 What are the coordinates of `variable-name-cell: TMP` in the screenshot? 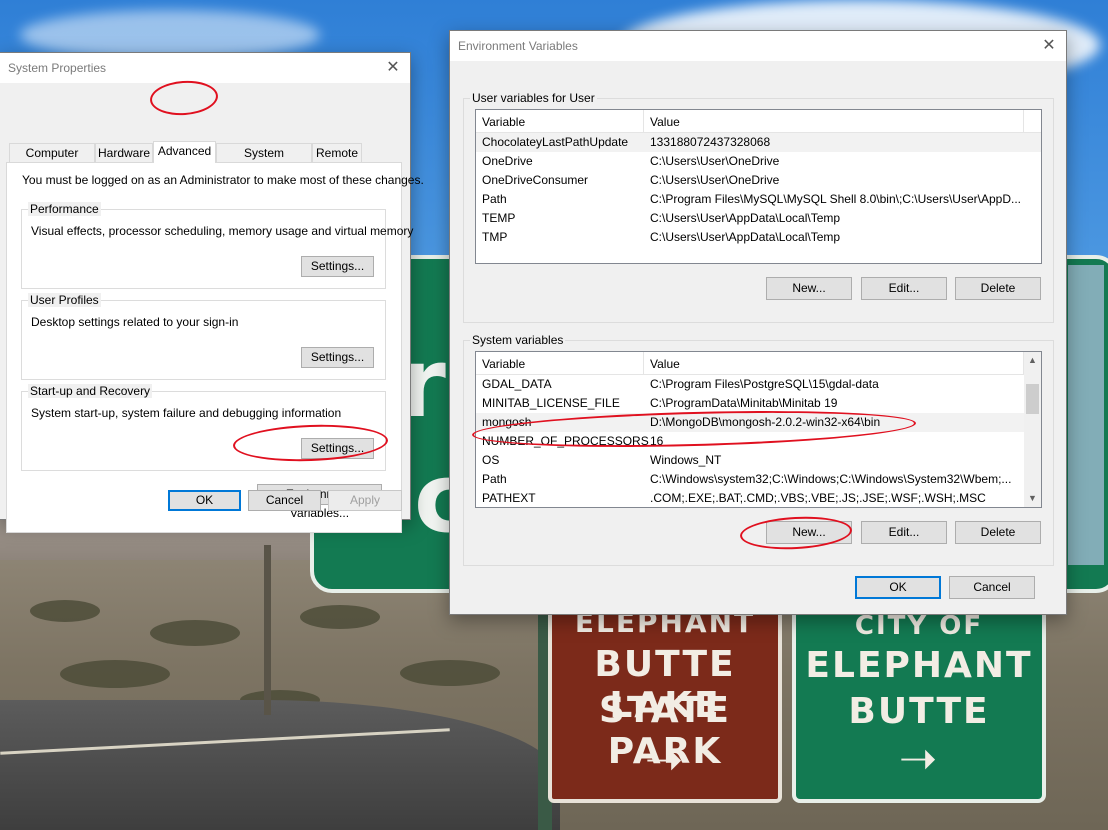 It's located at (495, 237).